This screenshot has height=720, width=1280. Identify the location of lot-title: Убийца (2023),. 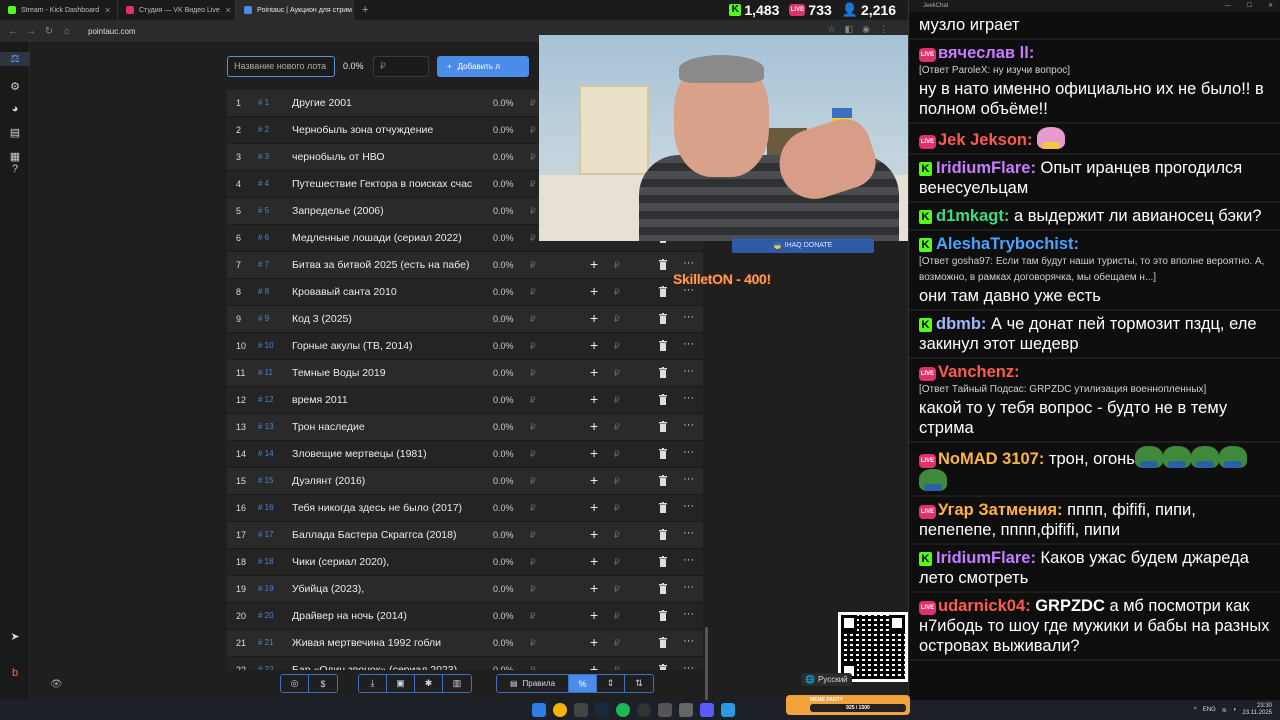
(387, 589).